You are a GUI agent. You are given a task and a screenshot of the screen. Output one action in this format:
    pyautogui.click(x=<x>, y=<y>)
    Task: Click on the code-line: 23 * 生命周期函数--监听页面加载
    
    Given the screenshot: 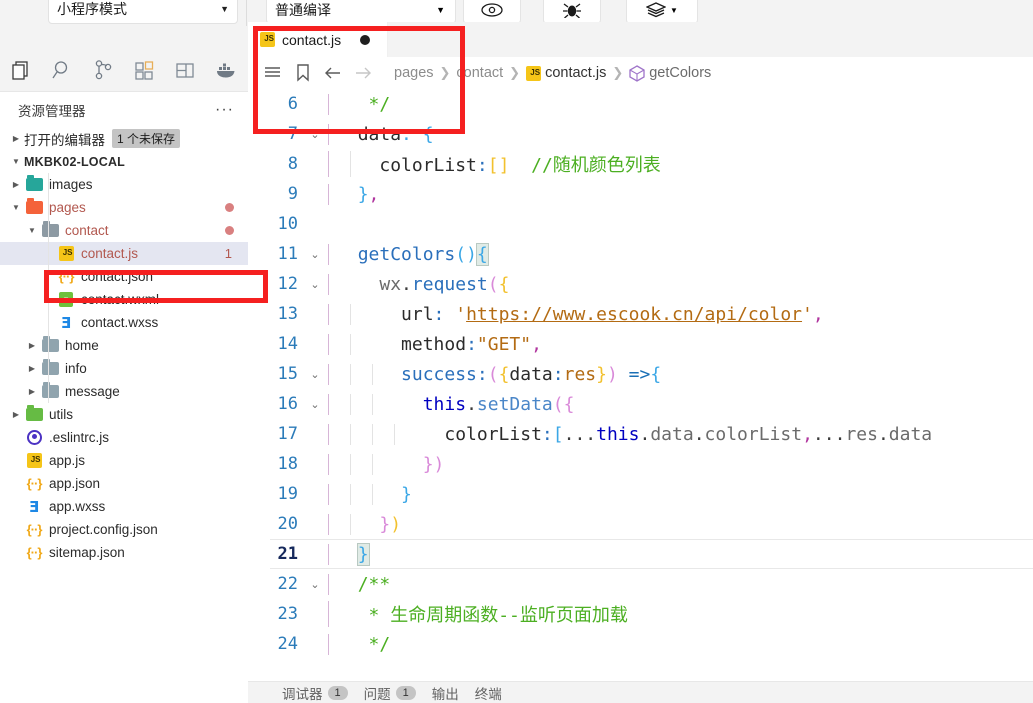 What is the action you would take?
    pyautogui.click(x=640, y=614)
    